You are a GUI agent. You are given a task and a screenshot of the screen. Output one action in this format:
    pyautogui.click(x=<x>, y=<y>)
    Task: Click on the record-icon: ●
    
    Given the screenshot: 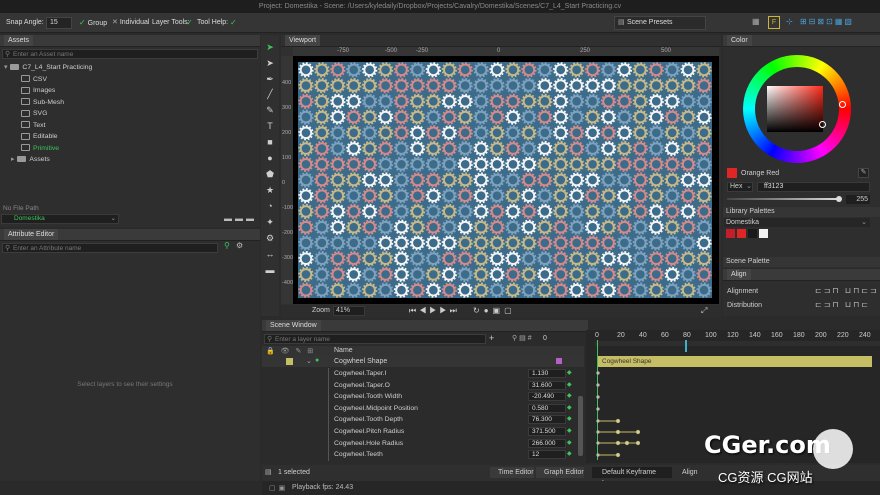 What is the action you would take?
    pyautogui.click(x=488, y=310)
    